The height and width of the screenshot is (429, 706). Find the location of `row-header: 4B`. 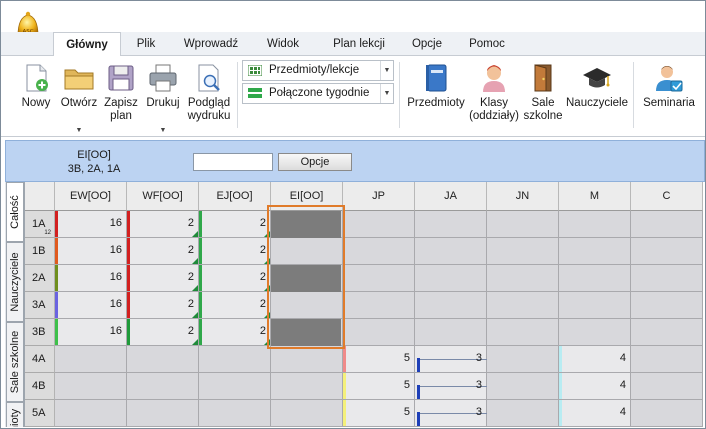

row-header: 4B is located at coordinates (40, 386).